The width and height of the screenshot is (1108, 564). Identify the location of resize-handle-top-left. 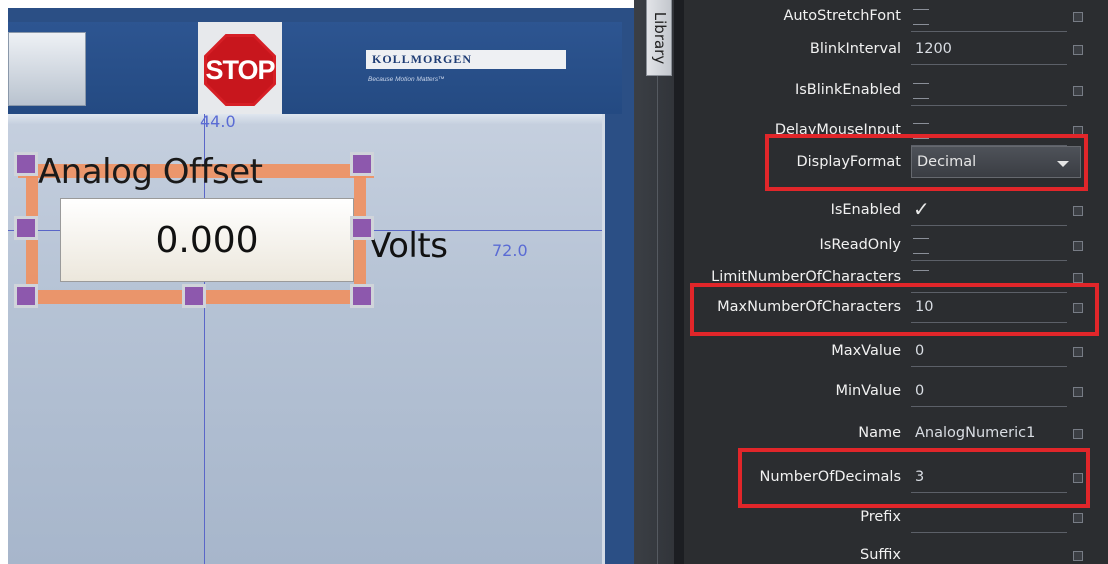
(26, 164).